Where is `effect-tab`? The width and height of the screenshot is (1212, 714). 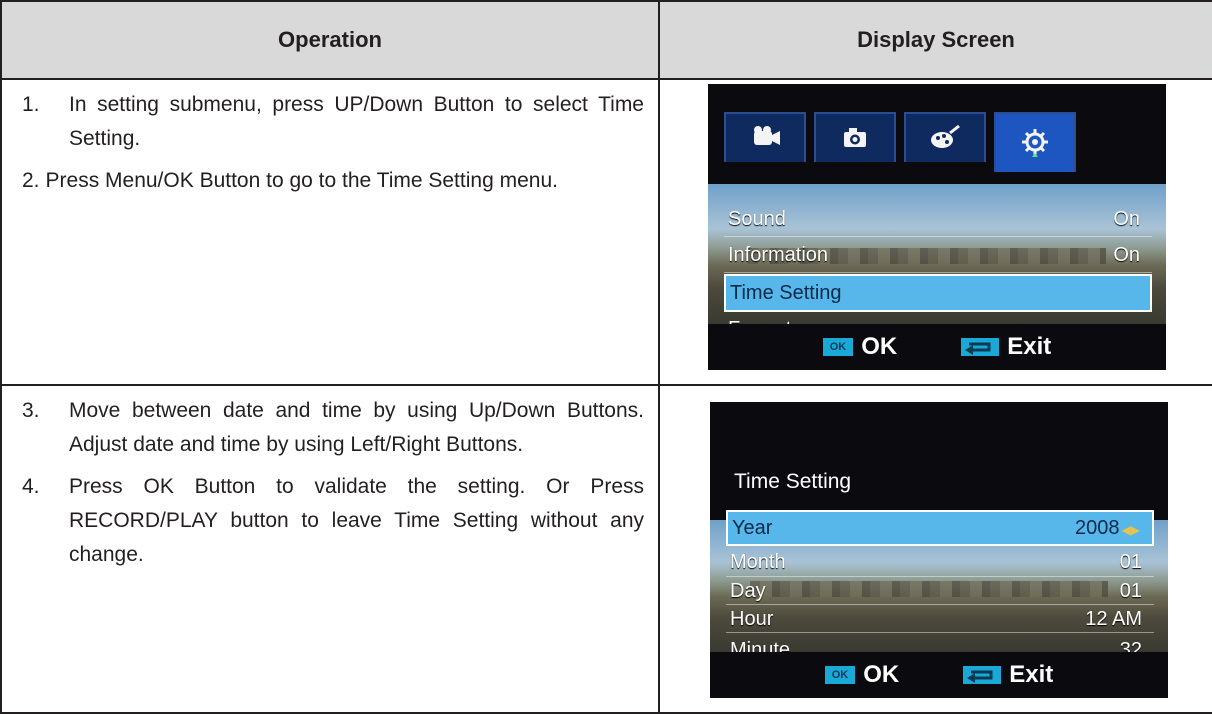 effect-tab is located at coordinates (945, 137).